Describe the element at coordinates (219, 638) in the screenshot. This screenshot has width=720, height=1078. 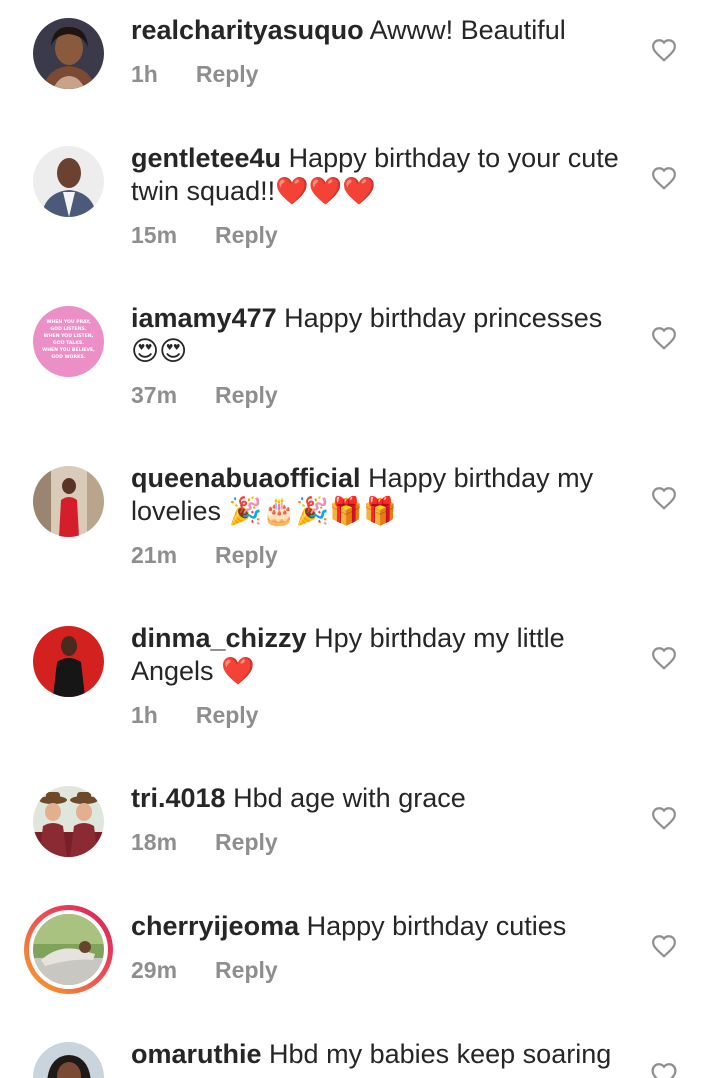
I see `username: dinma_chizzy` at that location.